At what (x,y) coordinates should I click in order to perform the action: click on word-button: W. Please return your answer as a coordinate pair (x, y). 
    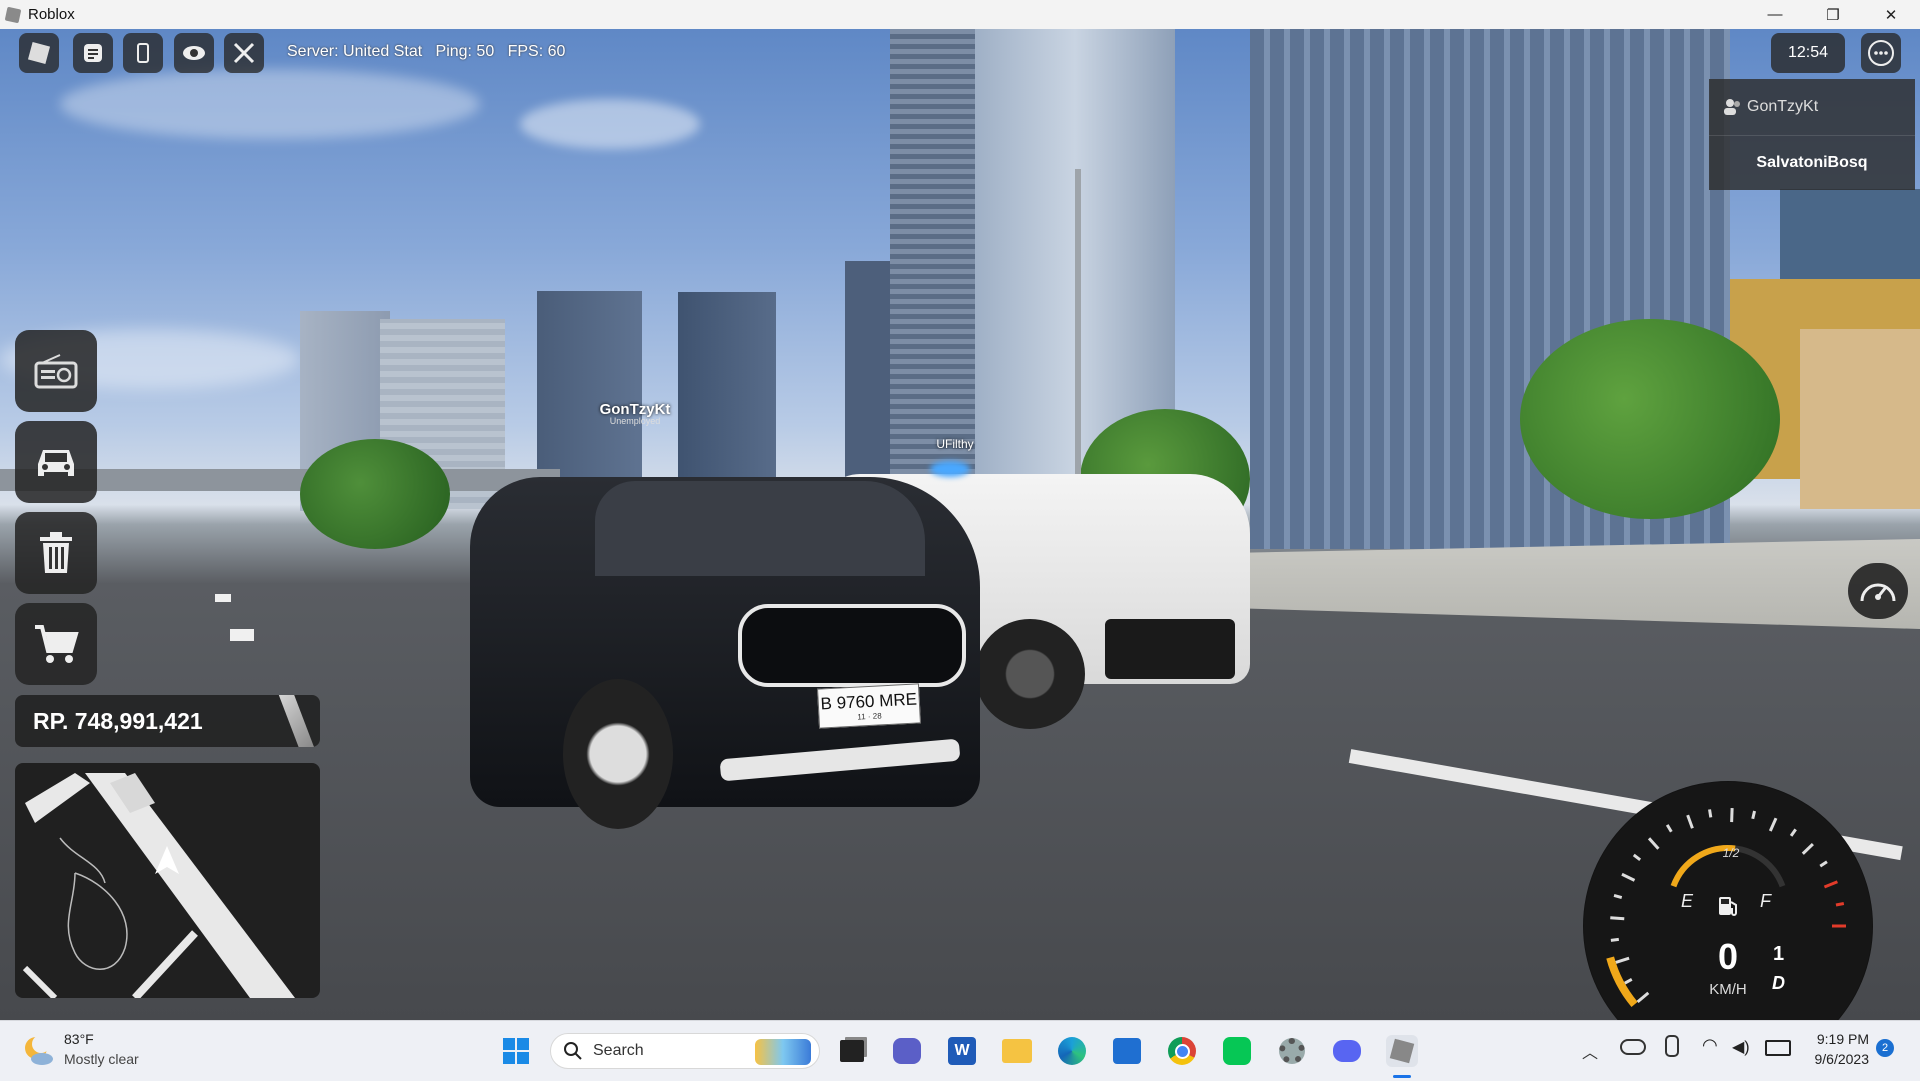
    Looking at the image, I should click on (962, 1051).